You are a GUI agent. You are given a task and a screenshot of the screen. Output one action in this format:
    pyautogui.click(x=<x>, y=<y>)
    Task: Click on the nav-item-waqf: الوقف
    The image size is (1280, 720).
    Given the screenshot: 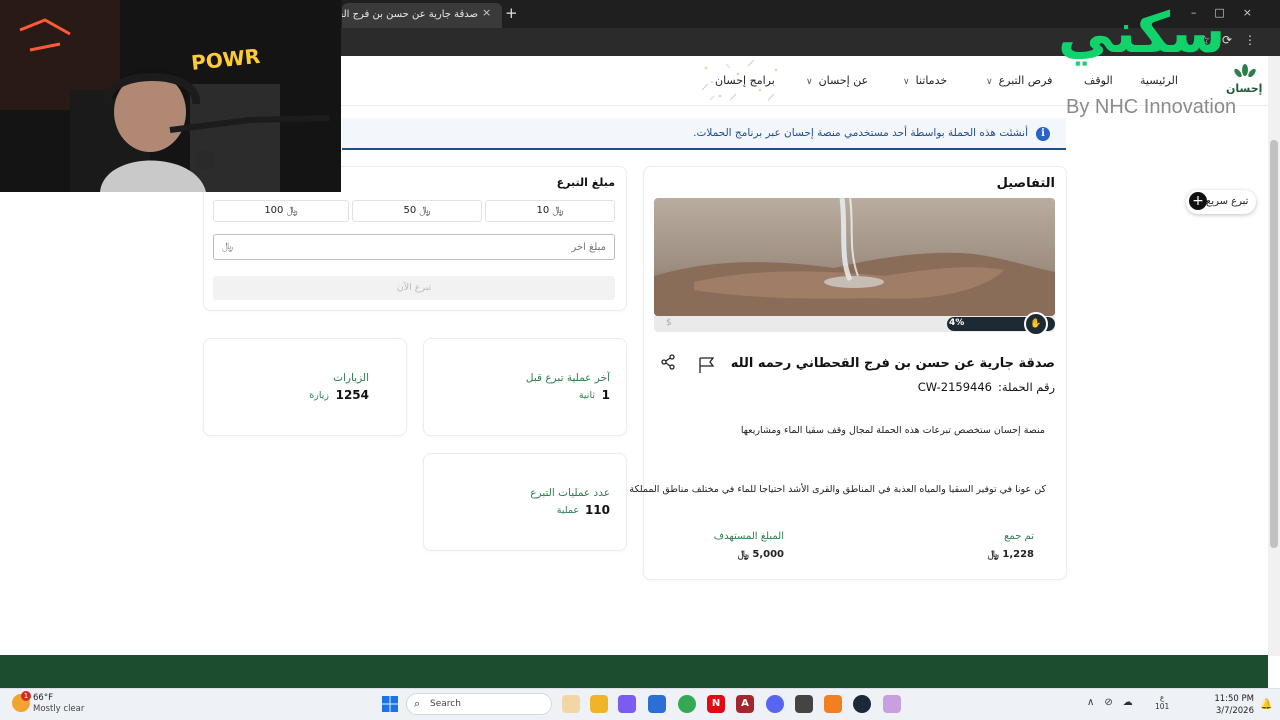 What is the action you would take?
    pyautogui.click(x=1098, y=80)
    